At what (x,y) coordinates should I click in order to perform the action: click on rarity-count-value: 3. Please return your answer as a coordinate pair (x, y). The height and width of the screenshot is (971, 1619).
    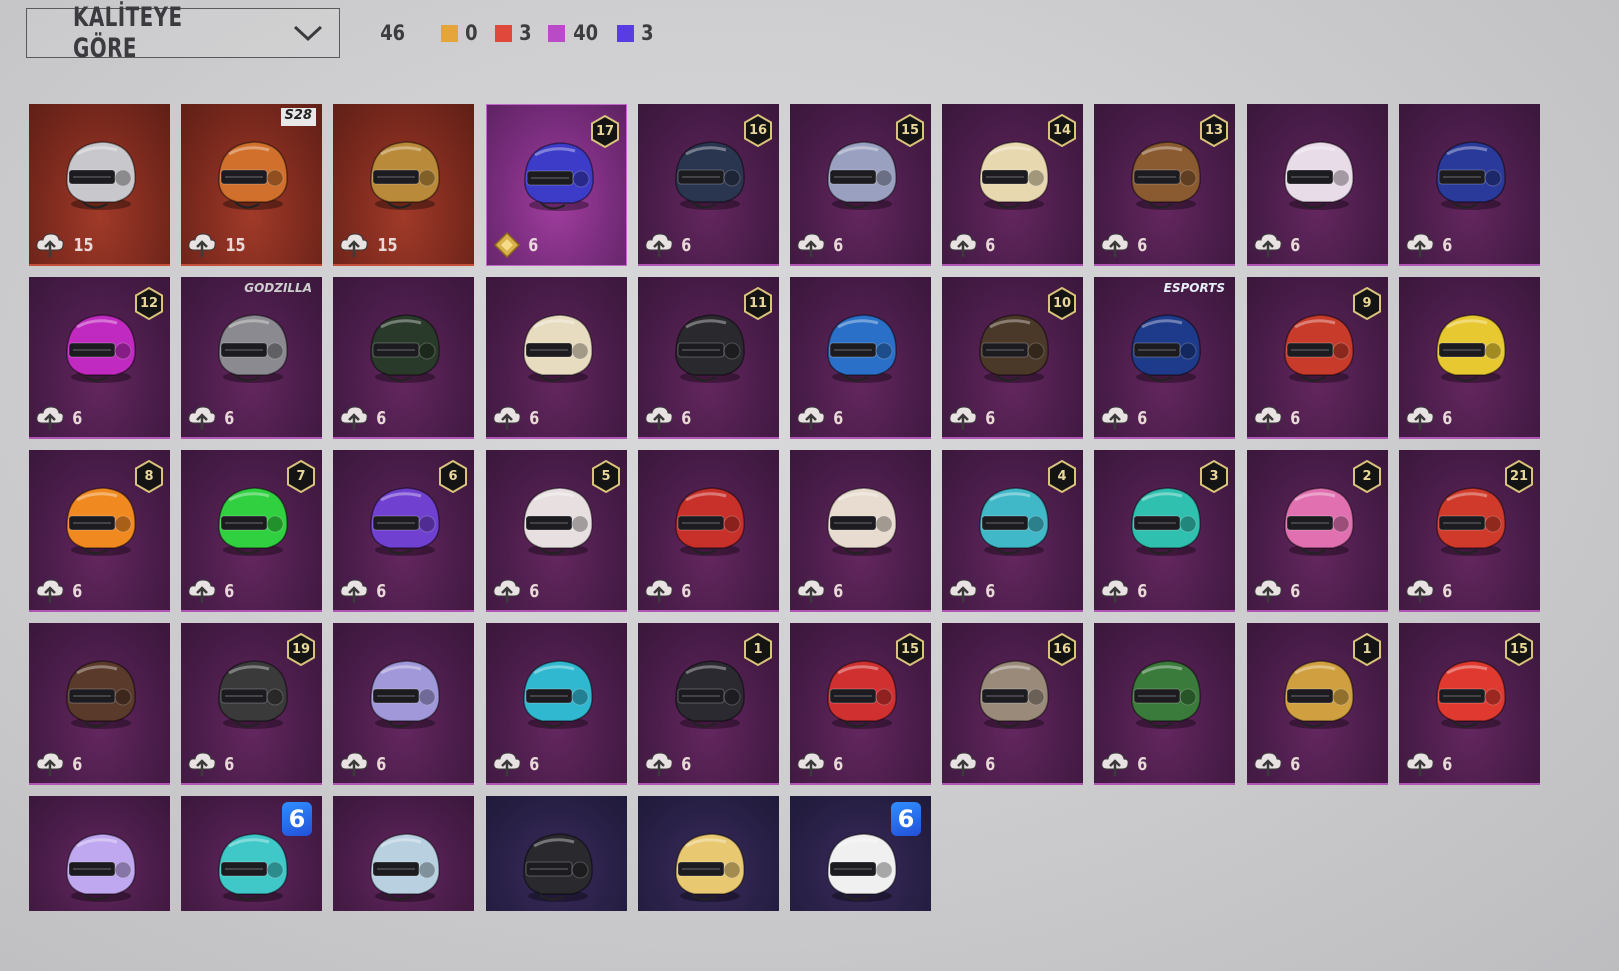
    Looking at the image, I should click on (525, 33).